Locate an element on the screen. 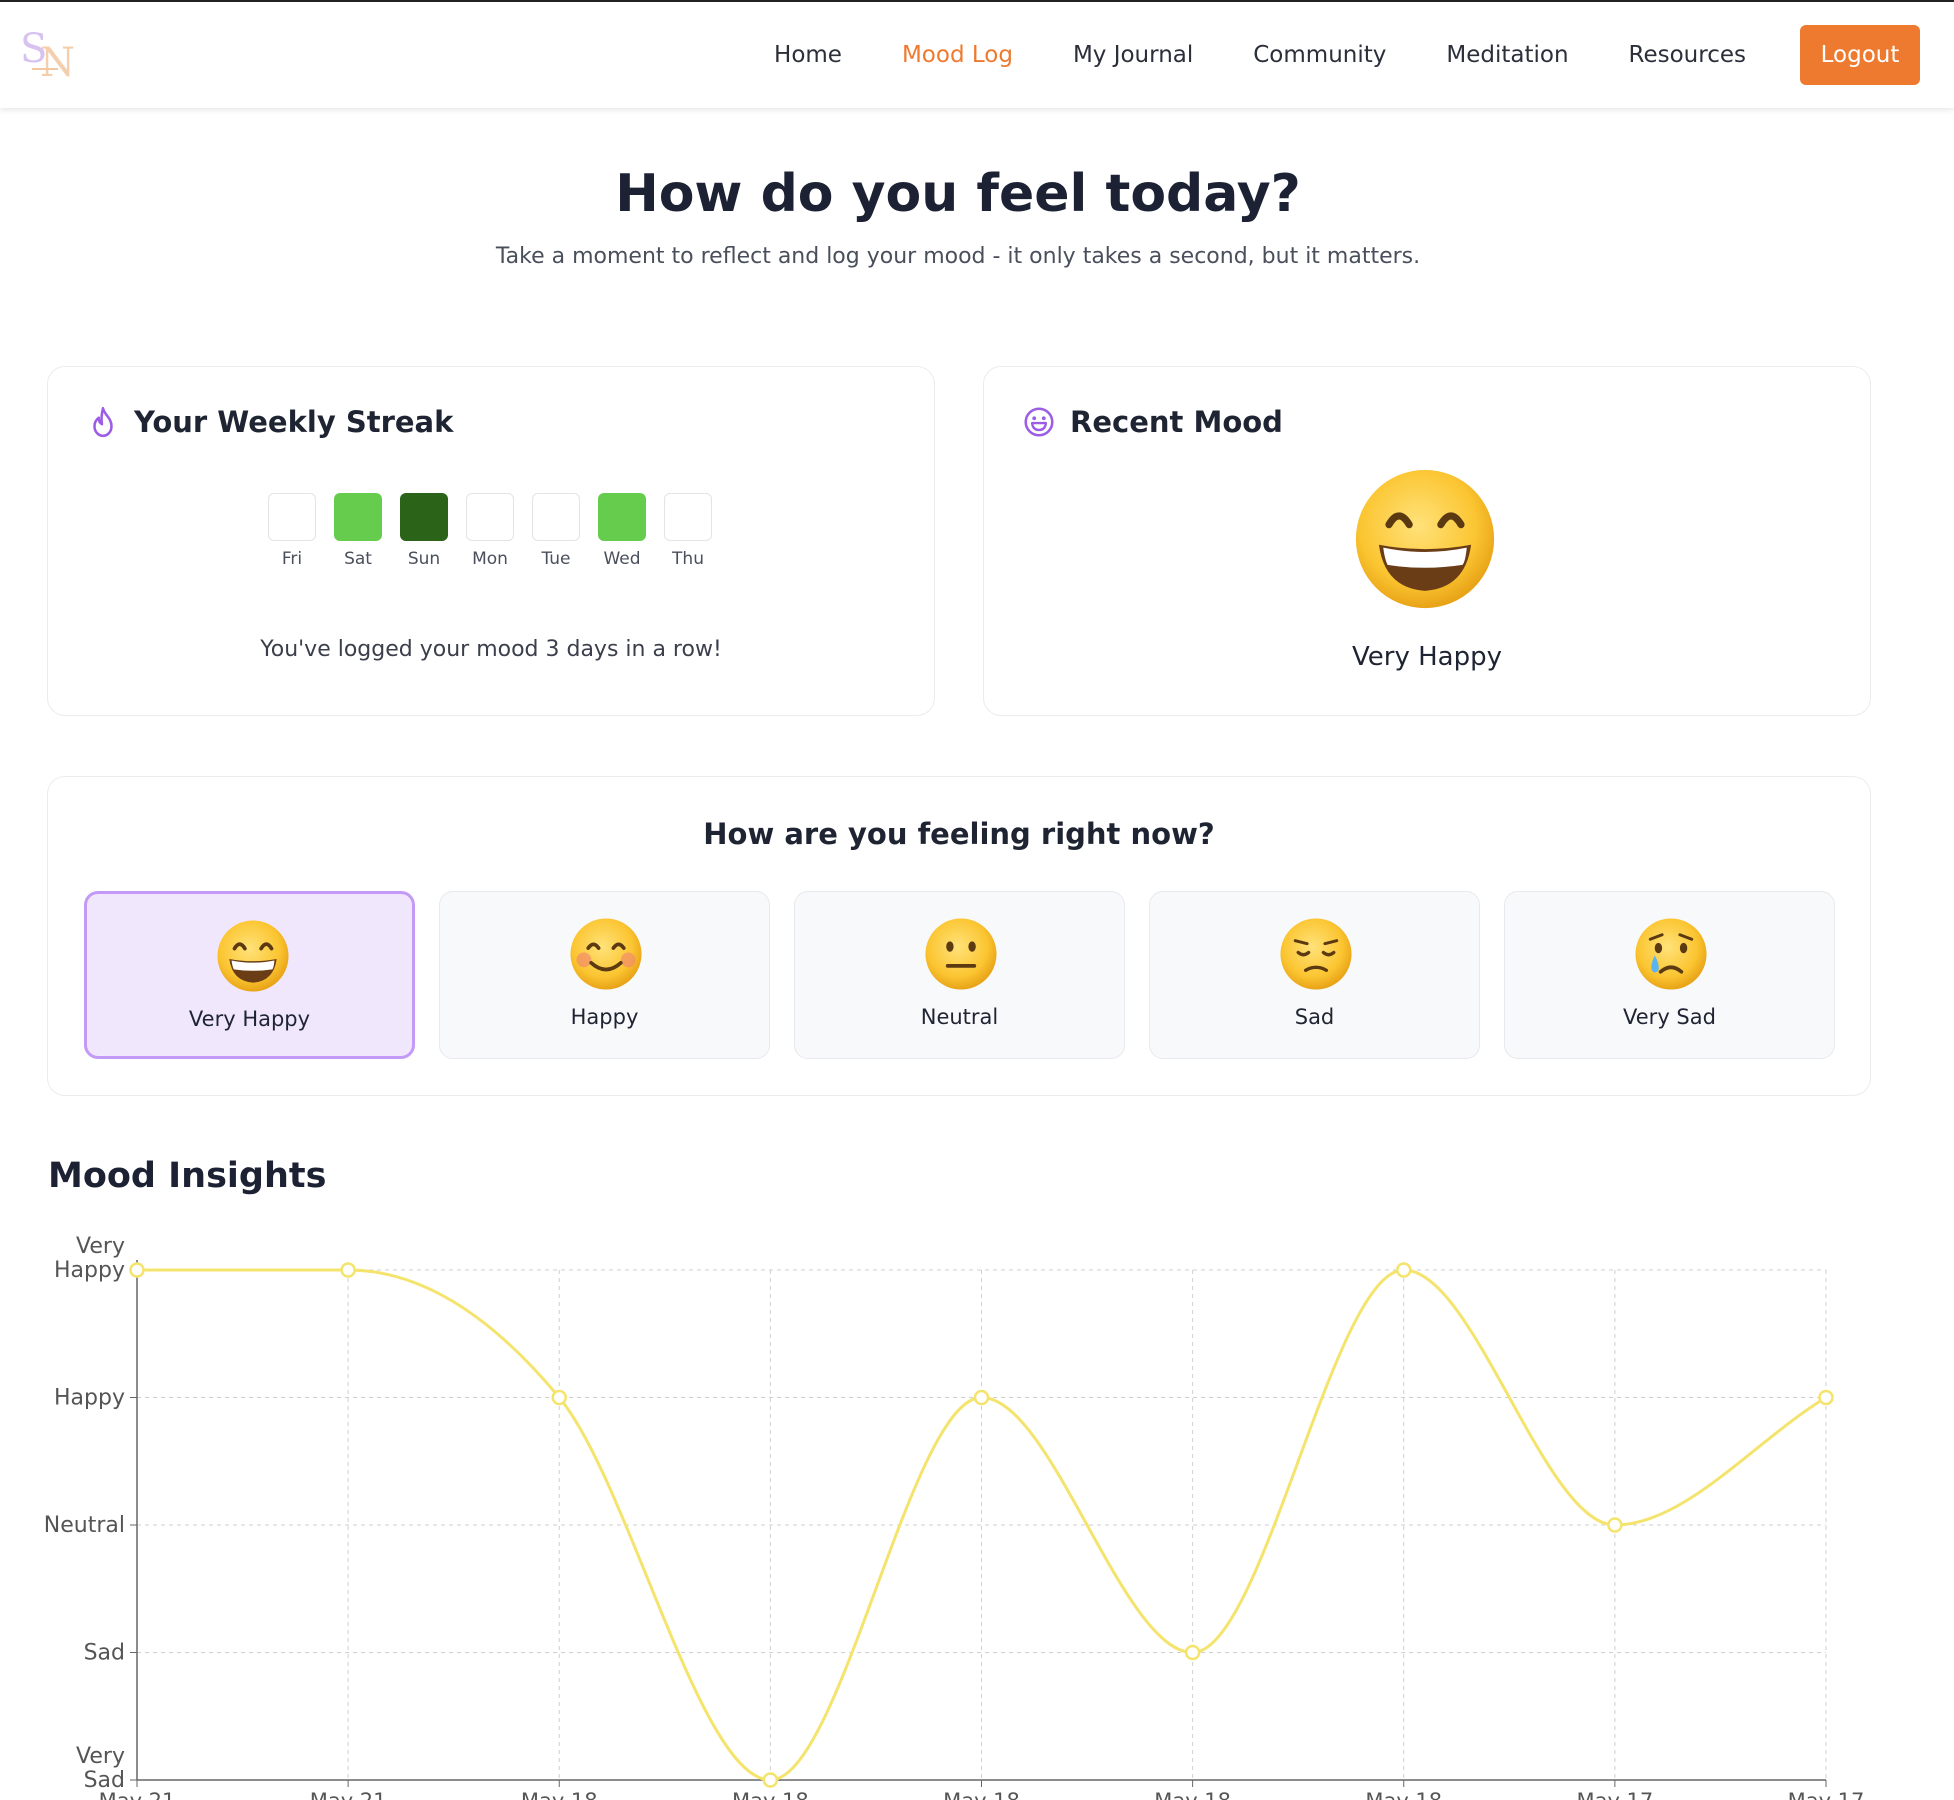 The image size is (1954, 1800). recent-mood-title: Recent Mood is located at coordinates (1176, 422).